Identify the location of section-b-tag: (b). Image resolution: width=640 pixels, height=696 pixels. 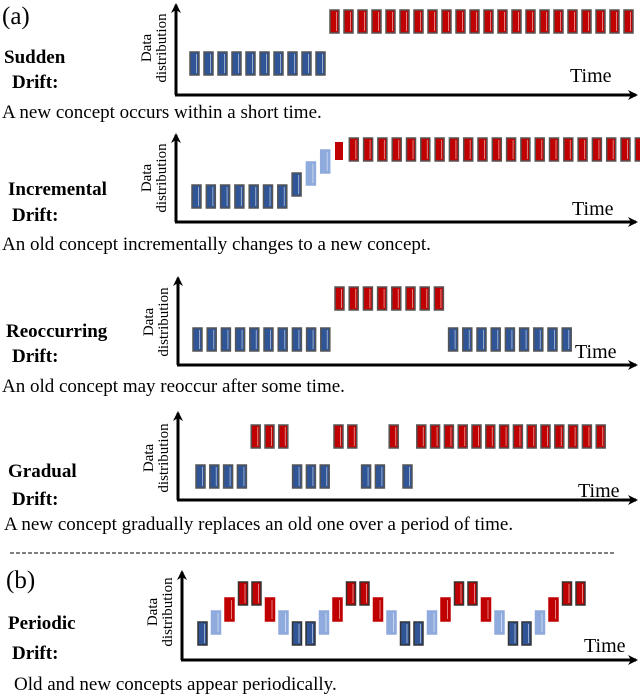
(20, 580).